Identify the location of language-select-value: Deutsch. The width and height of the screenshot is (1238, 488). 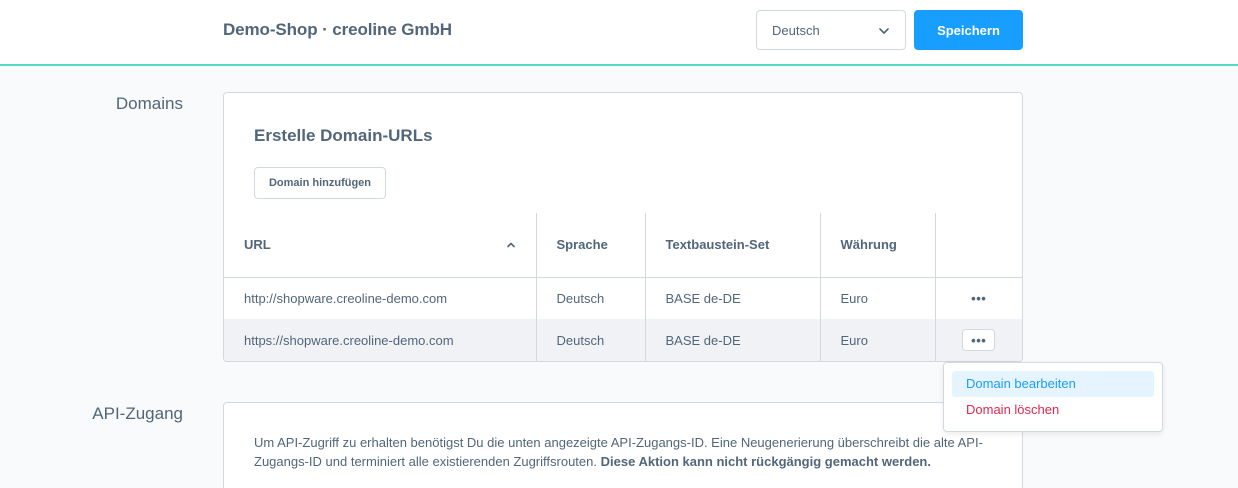
(796, 30).